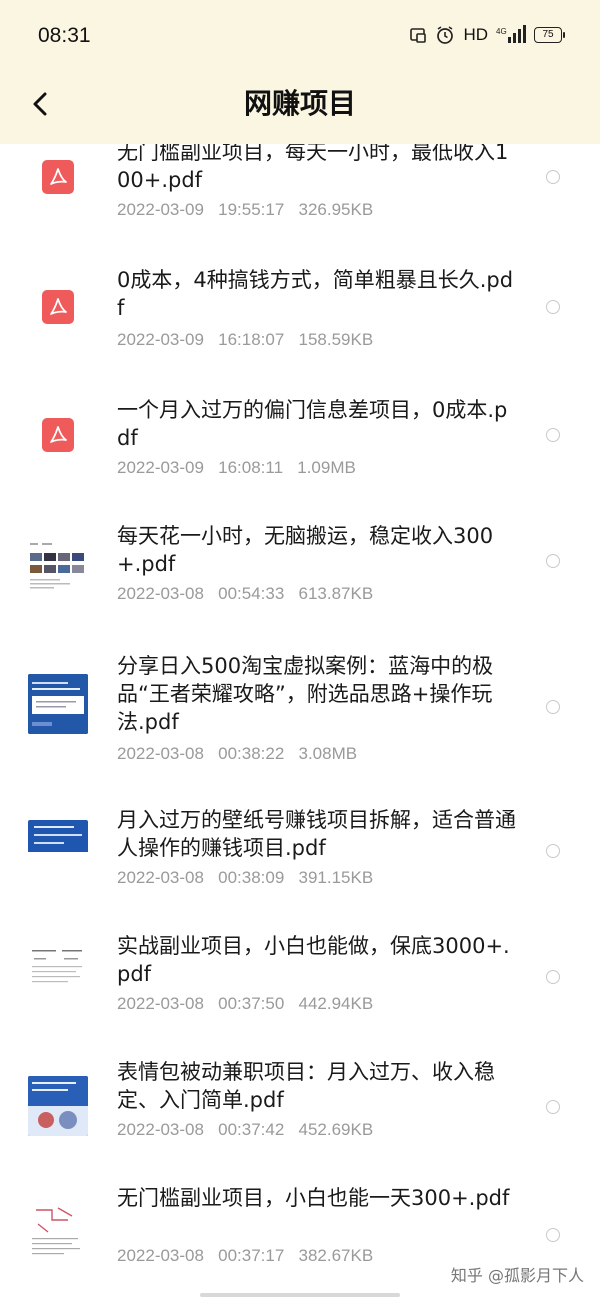  What do you see at coordinates (336, 1003) in the screenshot?
I see `file-size: 442.94KB` at bounding box center [336, 1003].